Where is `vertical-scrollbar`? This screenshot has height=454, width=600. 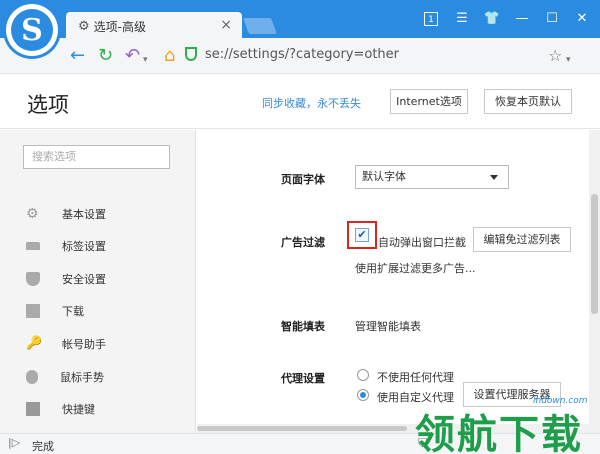
vertical-scrollbar is located at coordinates (594, 281).